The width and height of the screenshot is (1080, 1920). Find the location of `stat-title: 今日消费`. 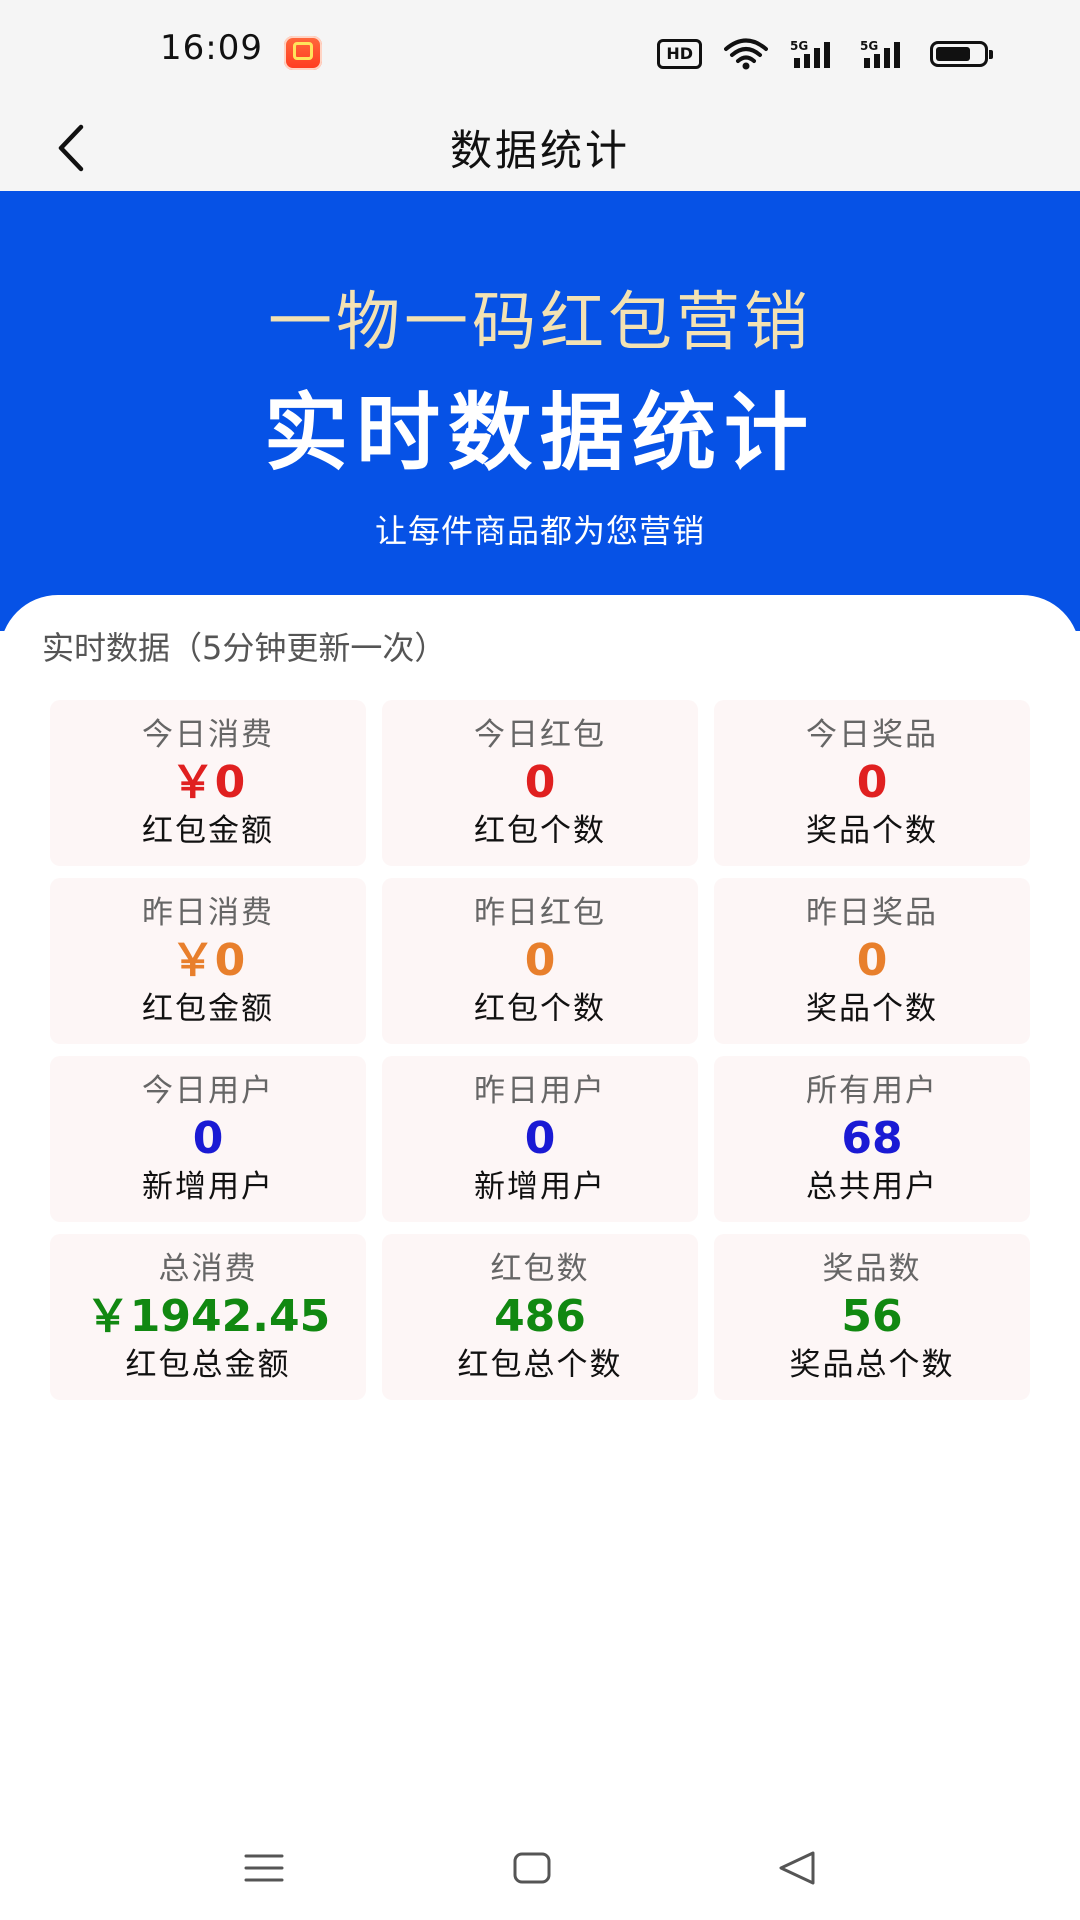

stat-title: 今日消费 is located at coordinates (208, 735).